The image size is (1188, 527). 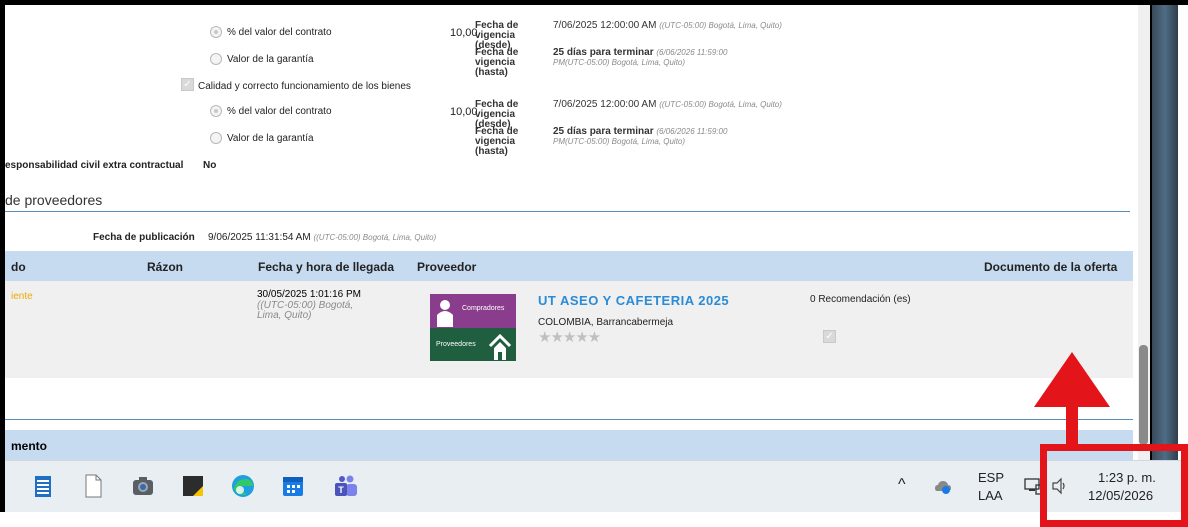 I want to click on percent-contract-label-2: % del valor del contrato, so click(x=279, y=111).